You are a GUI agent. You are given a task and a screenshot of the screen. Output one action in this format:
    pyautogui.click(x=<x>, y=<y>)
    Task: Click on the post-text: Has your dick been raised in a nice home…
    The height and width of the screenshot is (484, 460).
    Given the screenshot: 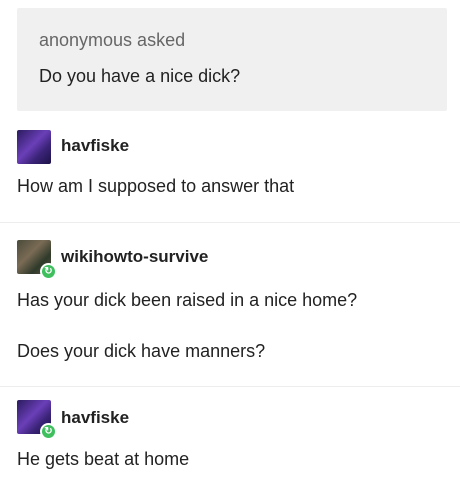 What is the action you would take?
    pyautogui.click(x=187, y=300)
    